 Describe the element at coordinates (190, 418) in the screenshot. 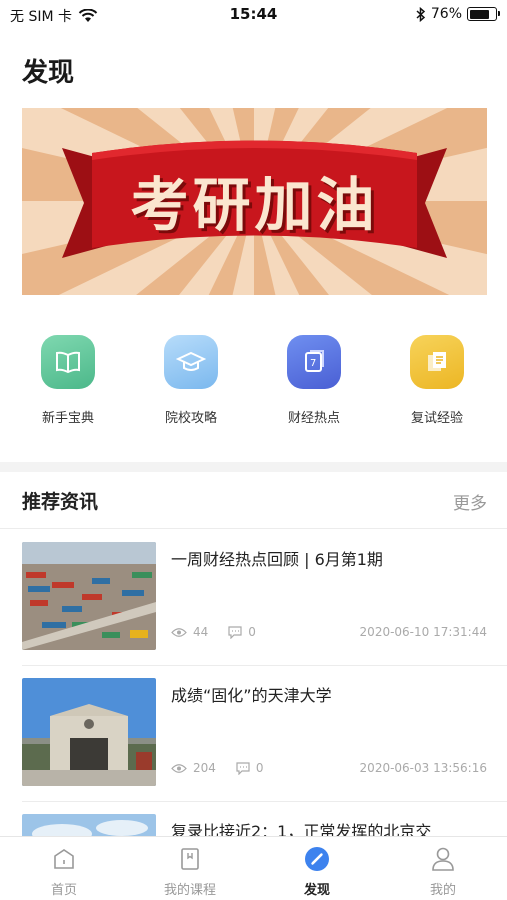

I see `quick-entry-label: 院校攻略` at that location.